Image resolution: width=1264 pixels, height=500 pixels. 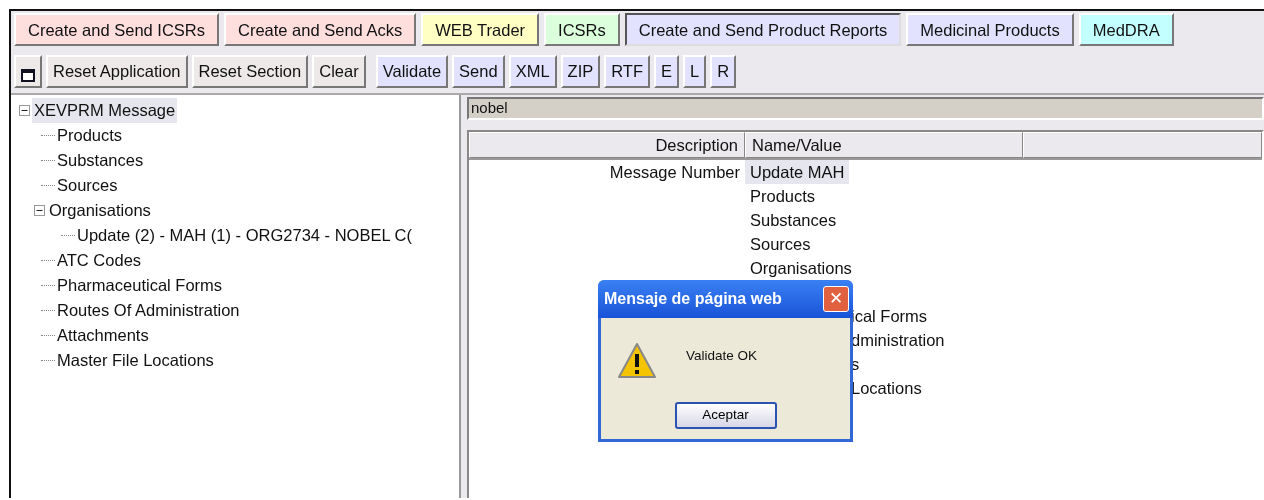 What do you see at coordinates (763, 29) in the screenshot?
I see `tab: Create and Send Product Reports` at bounding box center [763, 29].